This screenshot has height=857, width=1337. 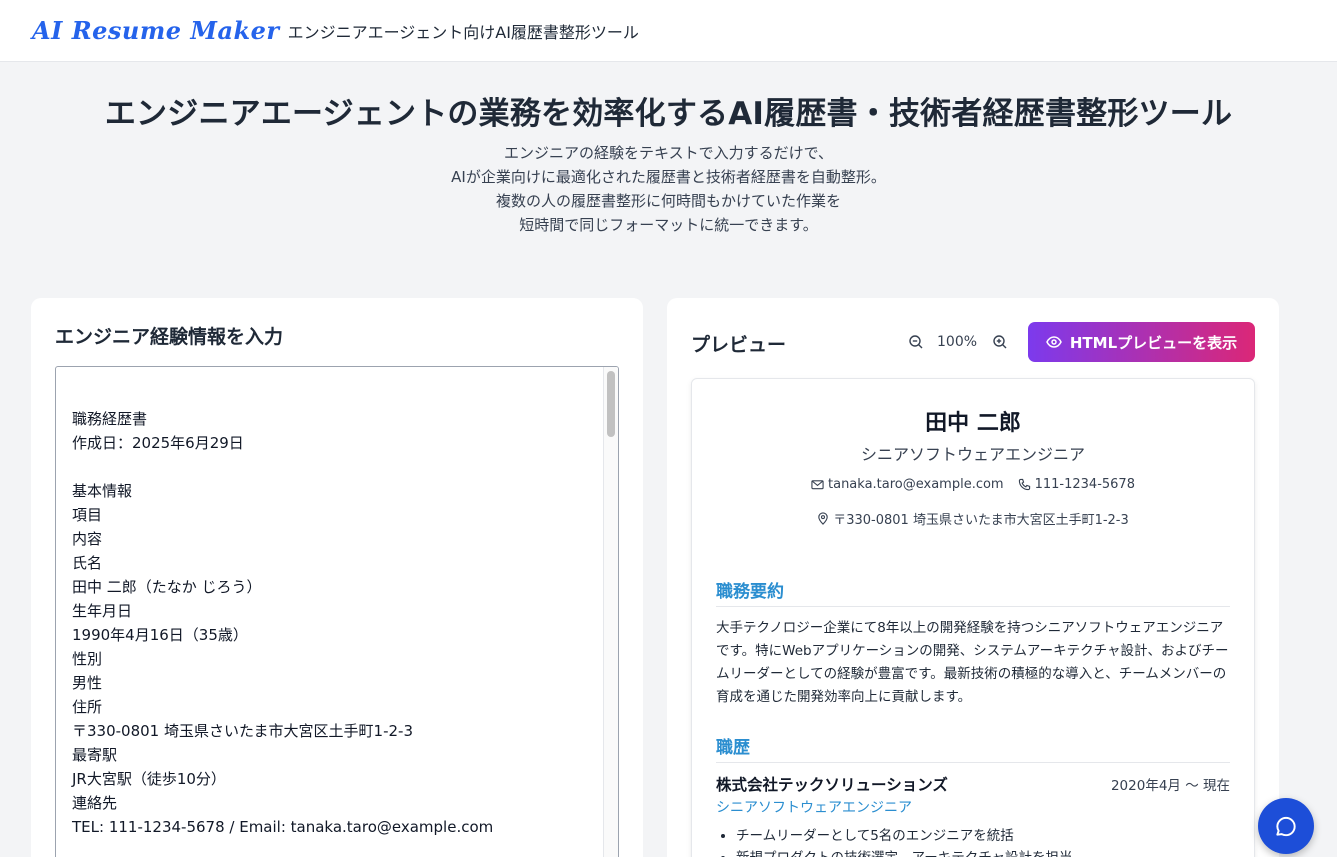 What do you see at coordinates (904, 852) in the screenshot?
I see `job-point: 新規プロダクトの技術選定、アーキテクチャ設計を担当` at bounding box center [904, 852].